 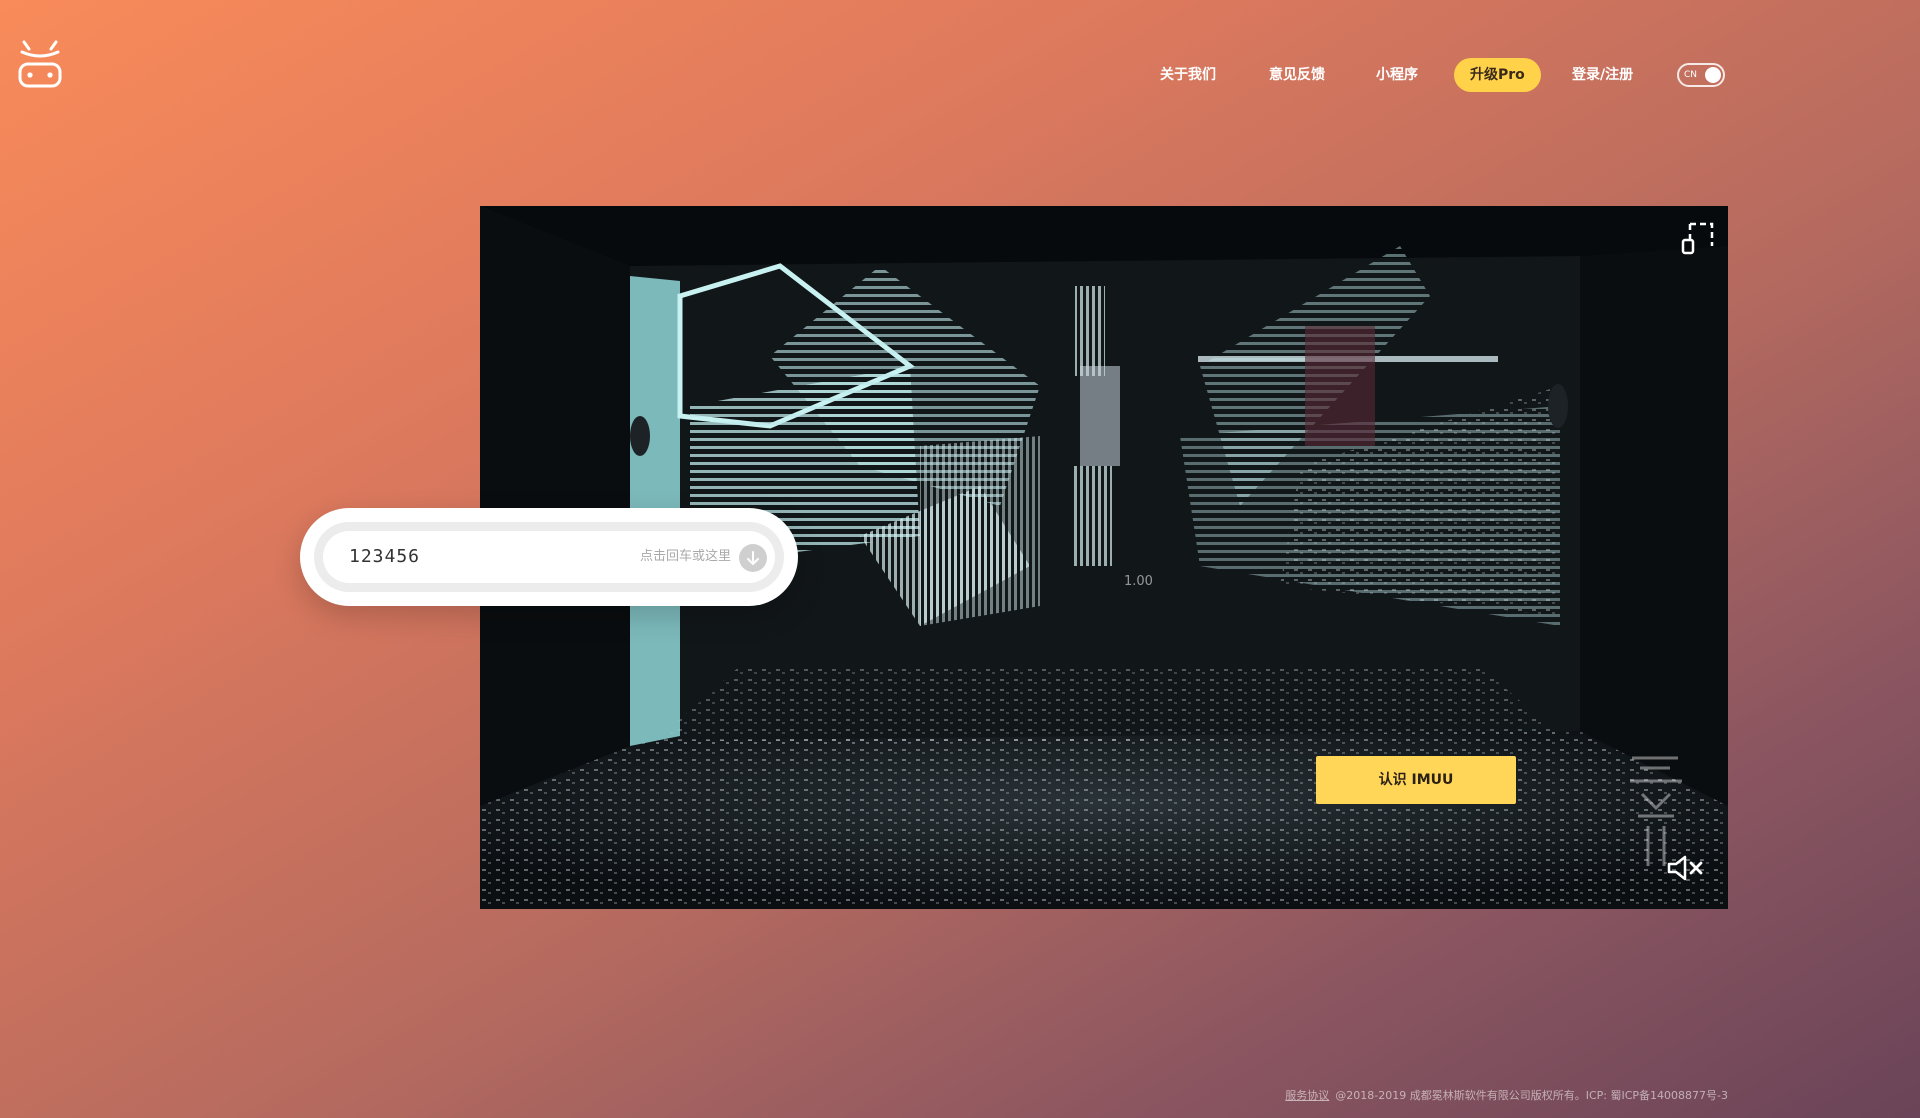 I want to click on search-frame: 123456 点击回车或这里, so click(x=549, y=557).